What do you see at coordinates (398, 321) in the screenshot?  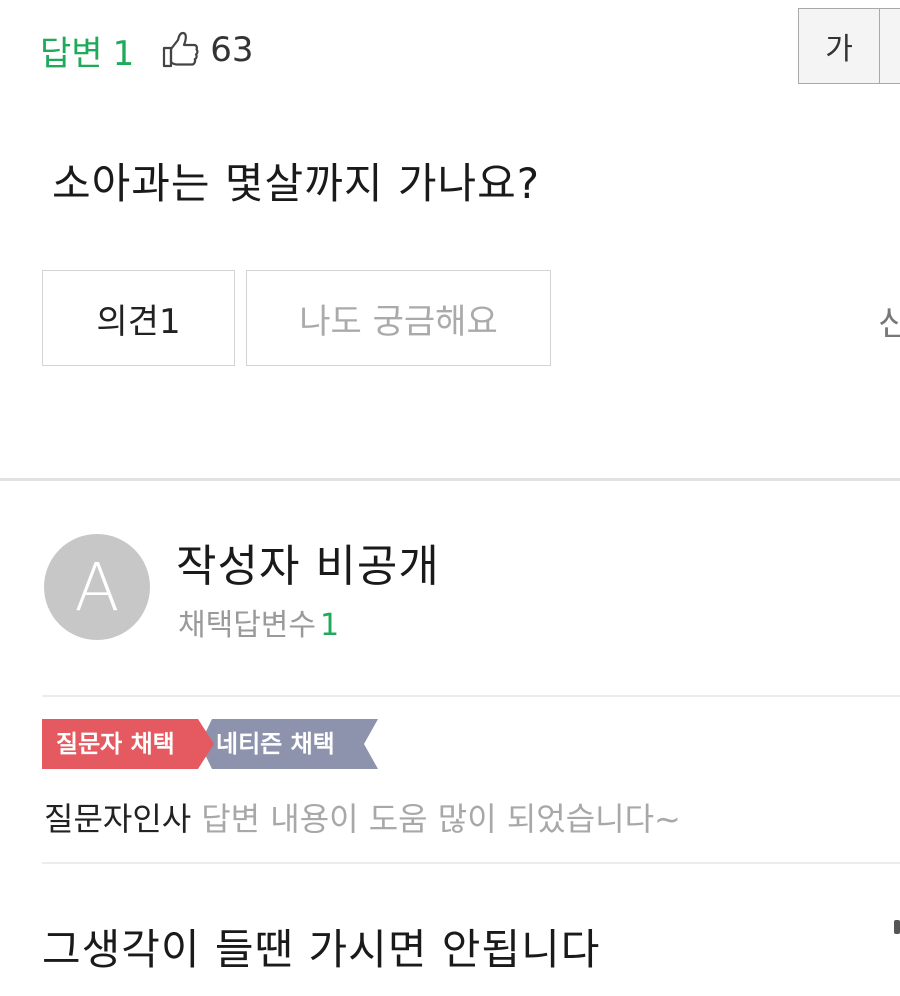 I see `curious-label: 나도 궁금해요` at bounding box center [398, 321].